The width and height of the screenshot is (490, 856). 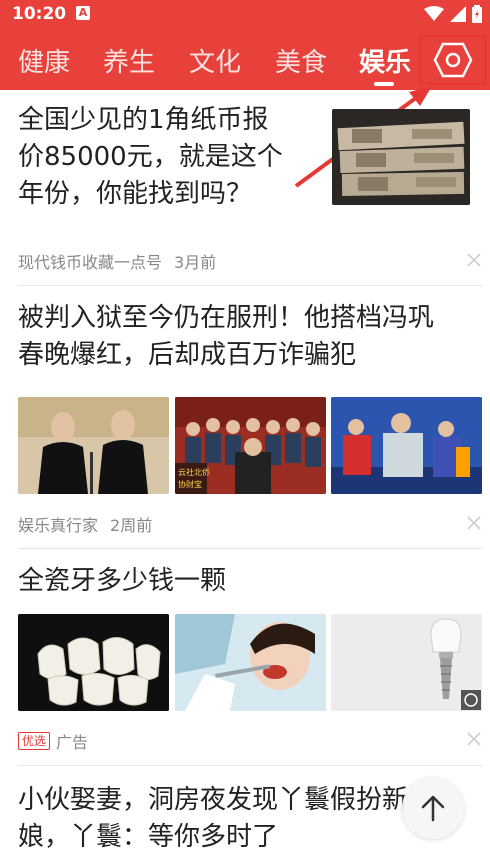 I want to click on news-meta: 现代钱币收藏一点号 3月前, so click(x=117, y=261).